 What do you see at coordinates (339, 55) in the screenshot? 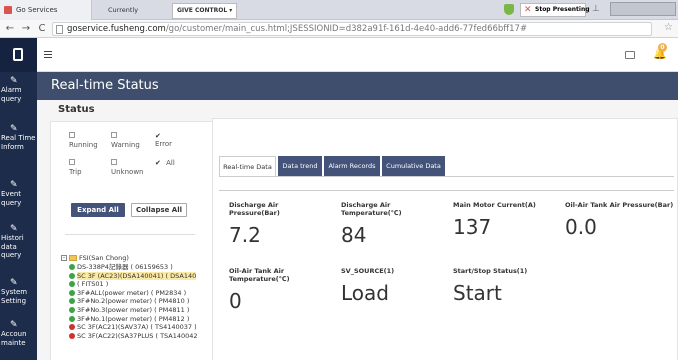
I see `app-topbar: 🔔 0` at bounding box center [339, 55].